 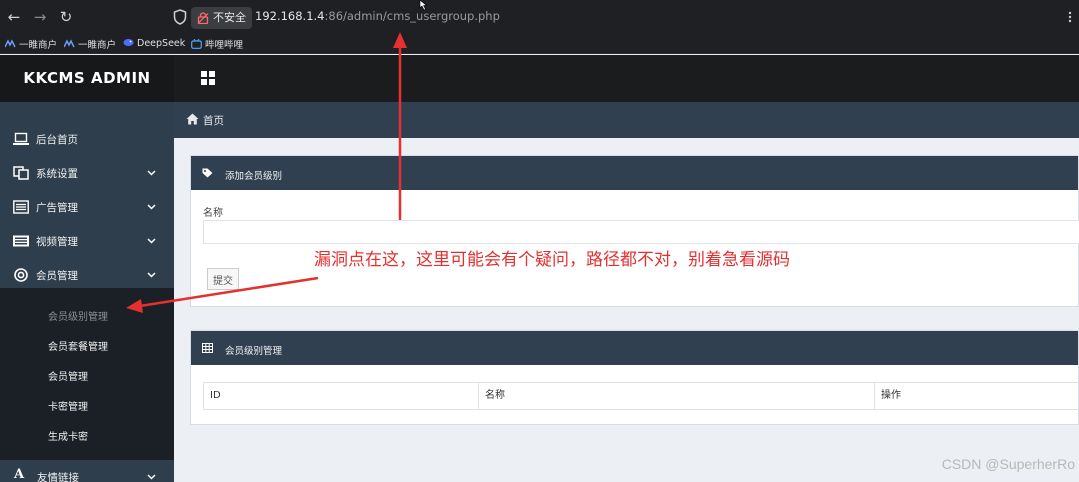 What do you see at coordinates (87, 139) in the screenshot?
I see `sidebar-item-dashboard: 后台首页` at bounding box center [87, 139].